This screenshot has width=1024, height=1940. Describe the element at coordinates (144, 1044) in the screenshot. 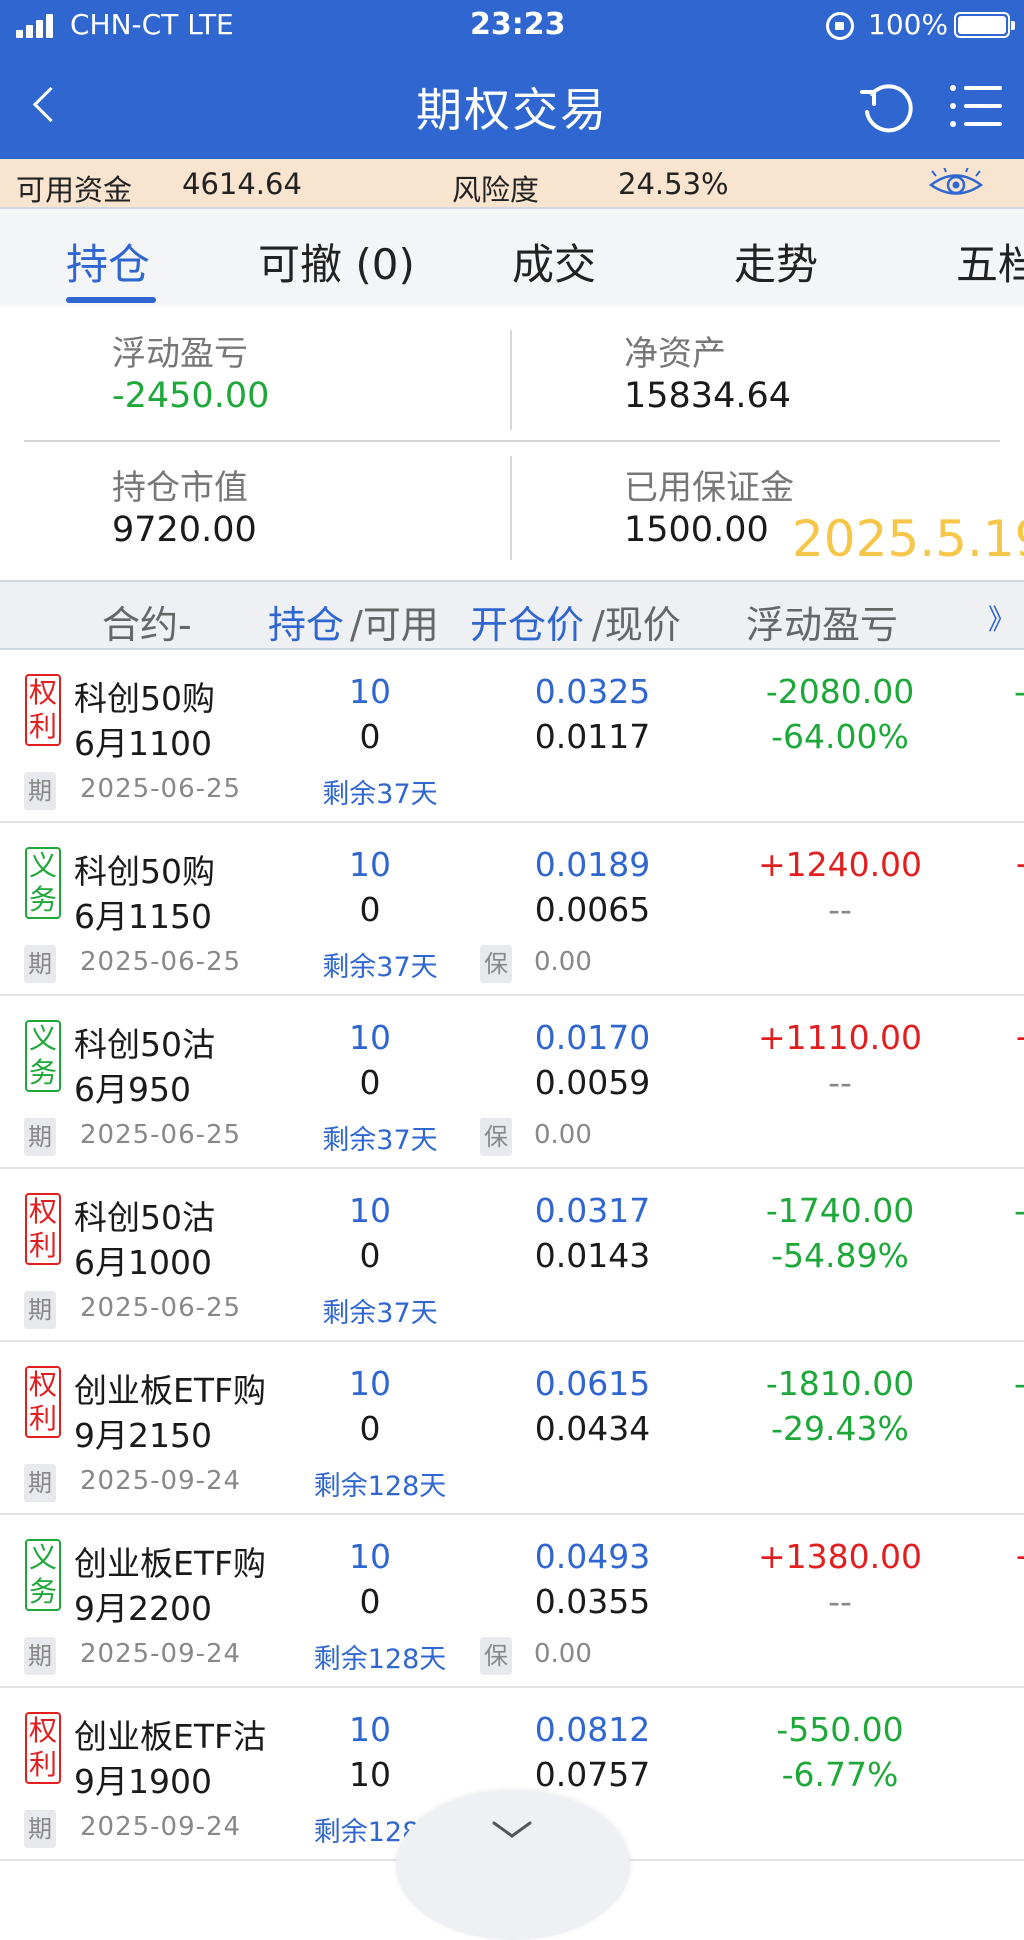

I see `contract-name: 科创50沽` at that location.